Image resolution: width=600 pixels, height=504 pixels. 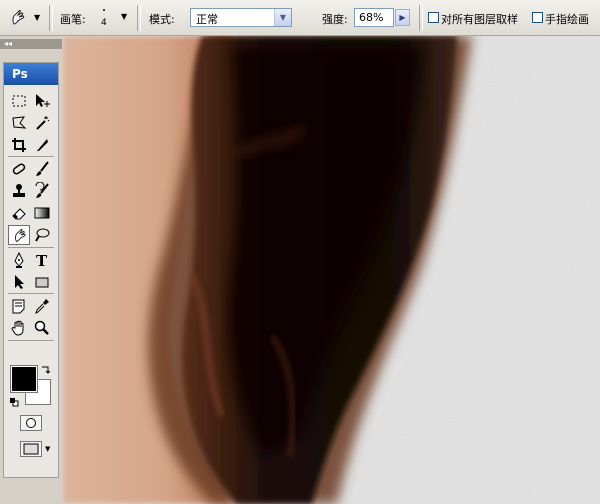 I want to click on pen-tool-button, so click(x=19, y=260).